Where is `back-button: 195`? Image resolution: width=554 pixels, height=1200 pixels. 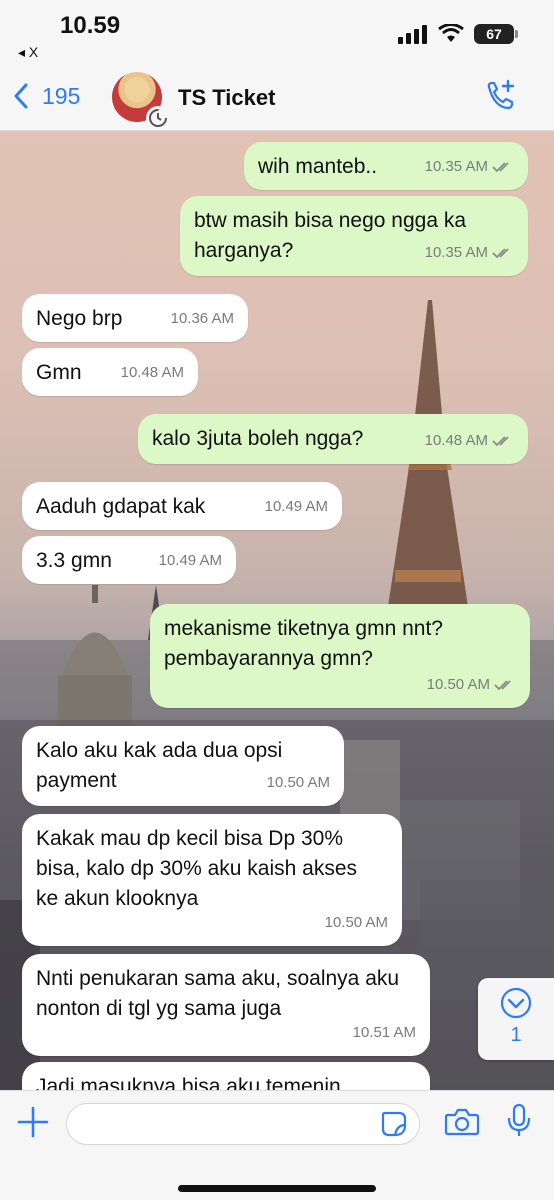 back-button: 195 is located at coordinates (46, 96).